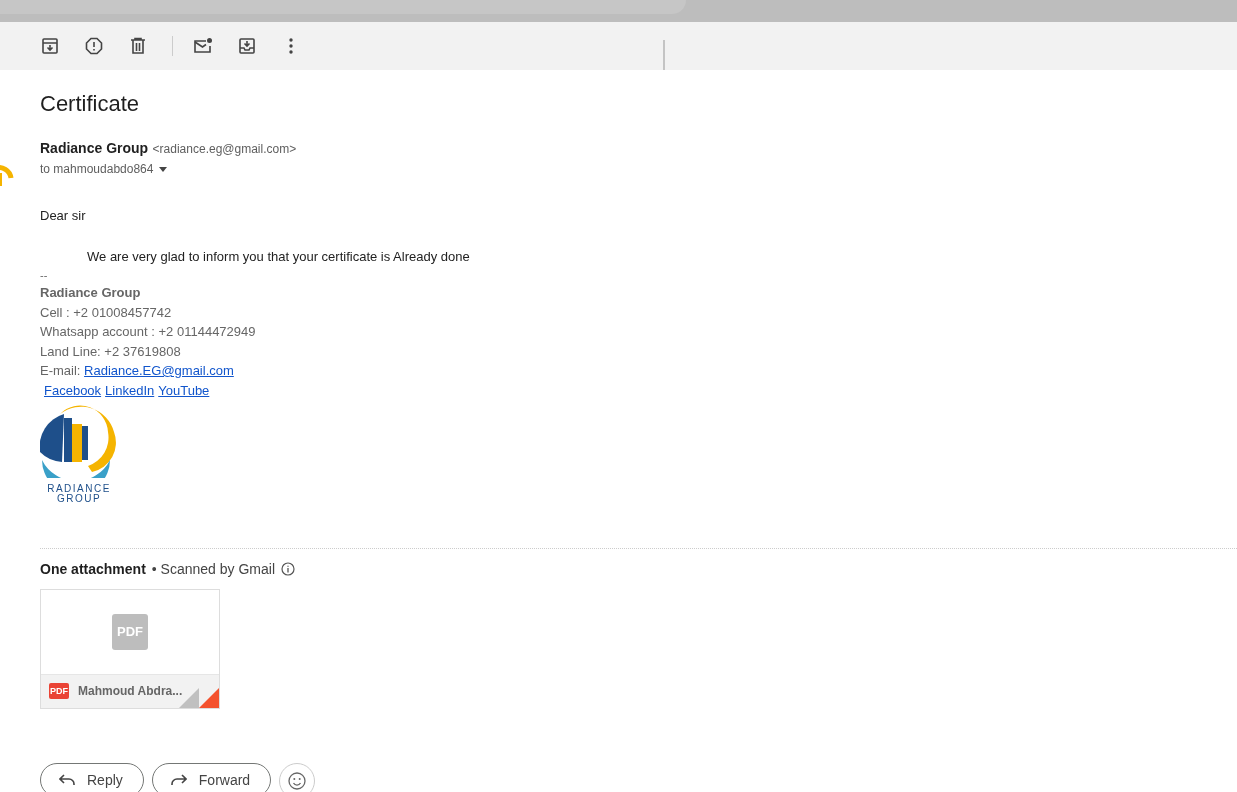 This screenshot has height=792, width=1237. What do you see at coordinates (90, 104) in the screenshot?
I see `email-subject: Certificate` at bounding box center [90, 104].